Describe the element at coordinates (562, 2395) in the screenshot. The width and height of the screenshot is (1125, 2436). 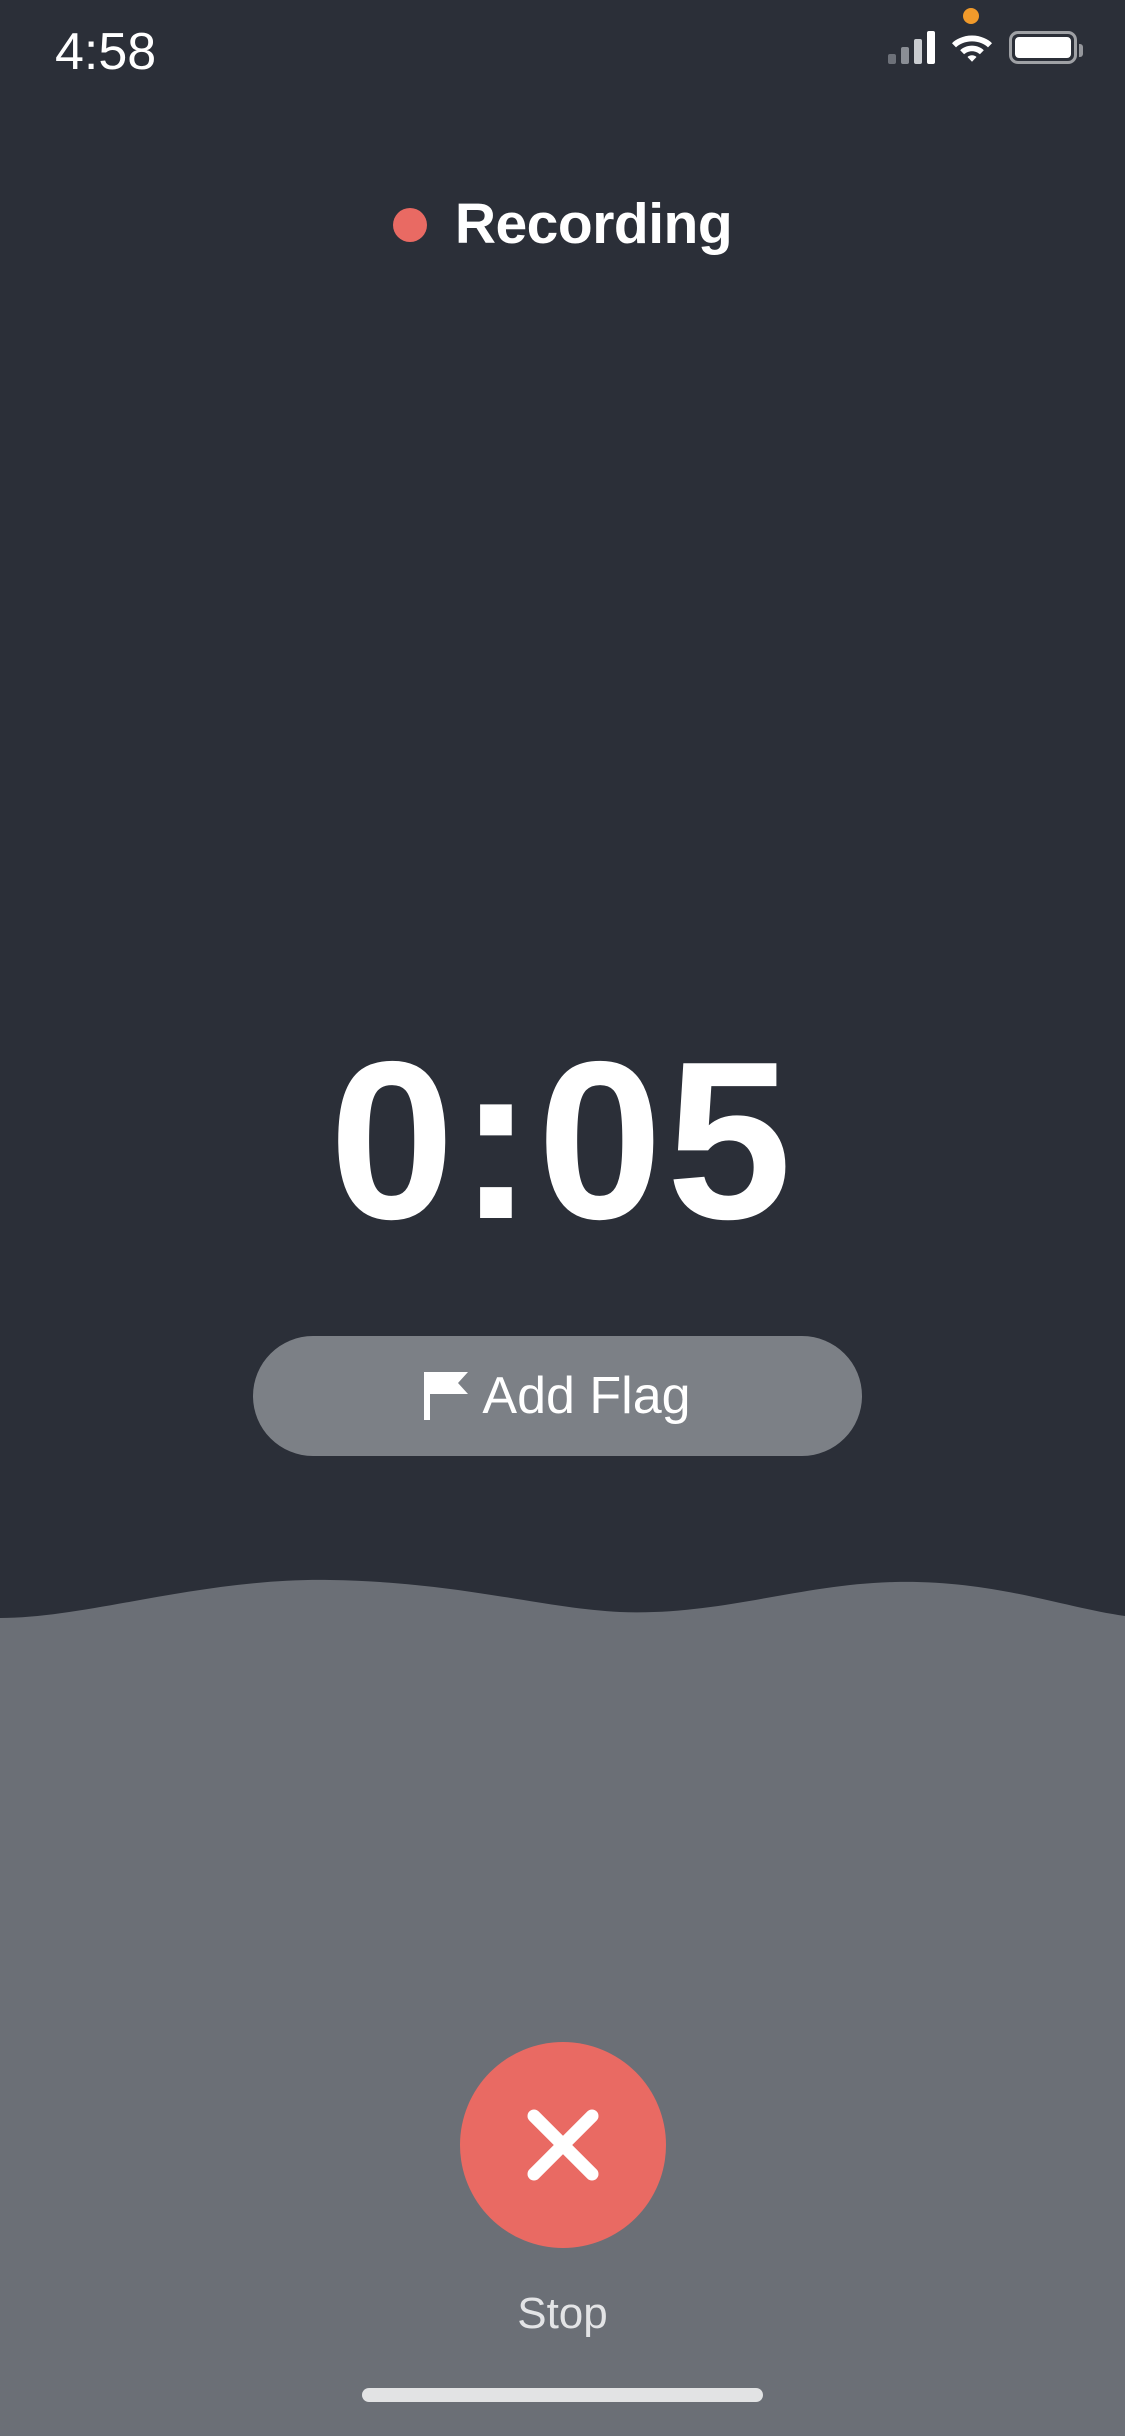
I see `home-indicator` at that location.